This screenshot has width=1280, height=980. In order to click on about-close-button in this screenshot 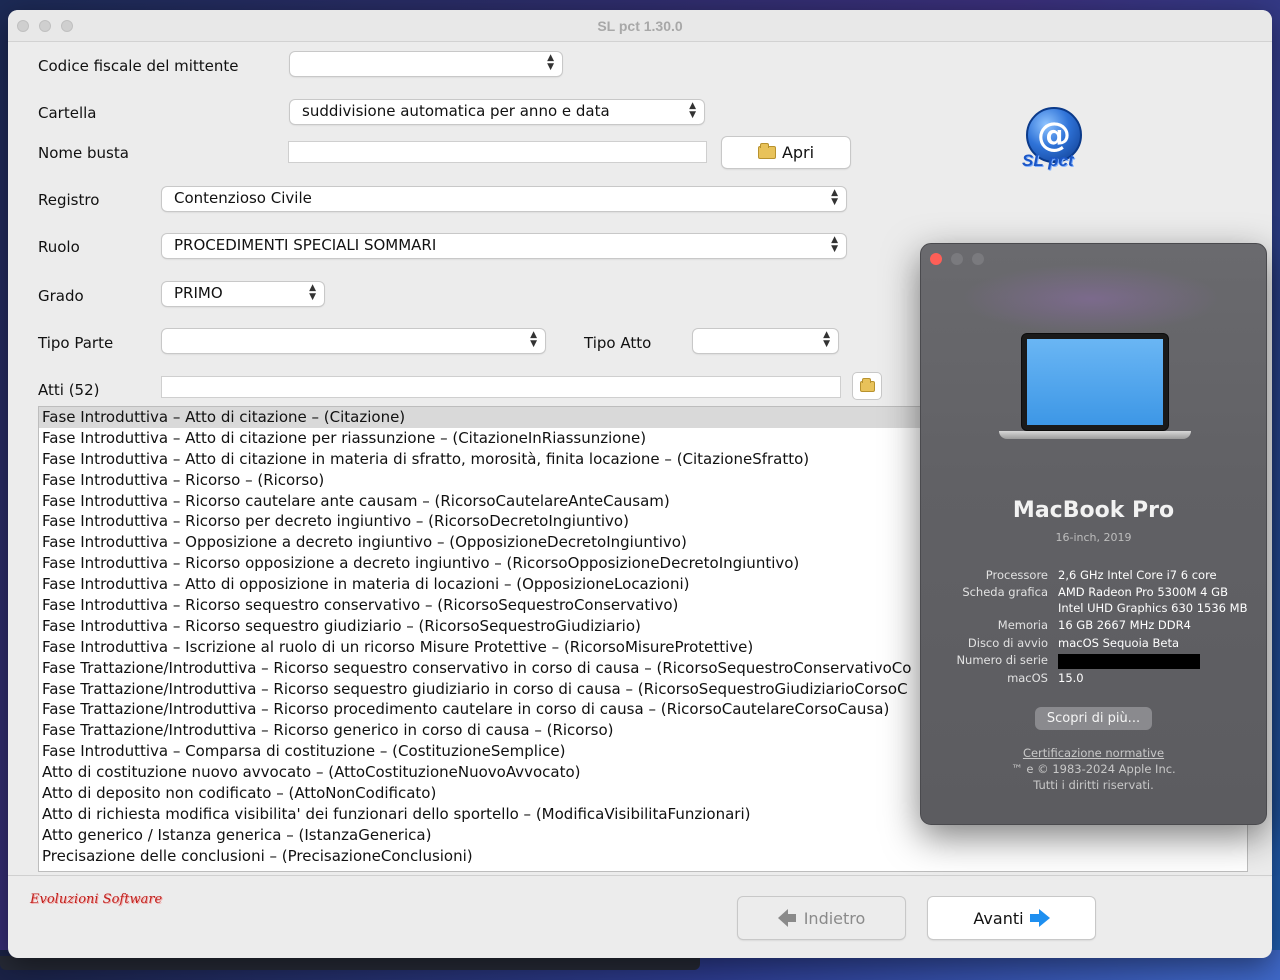, I will do `click(936, 259)`.